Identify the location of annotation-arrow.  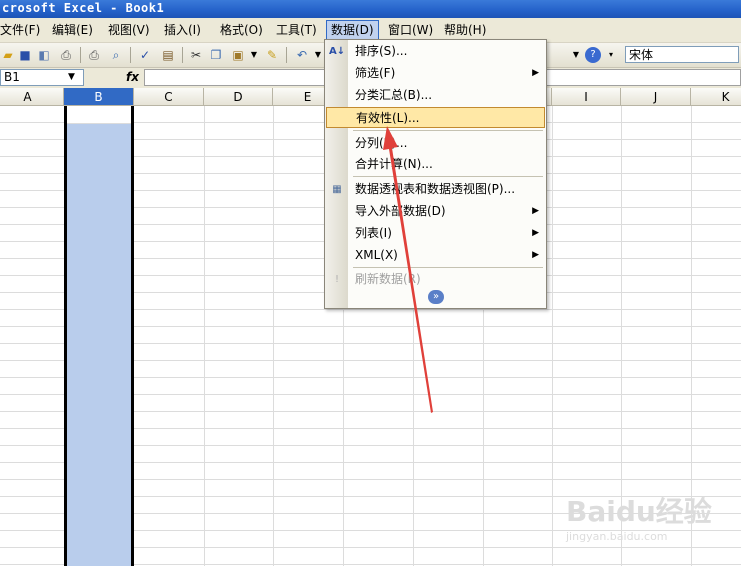
(408, 269).